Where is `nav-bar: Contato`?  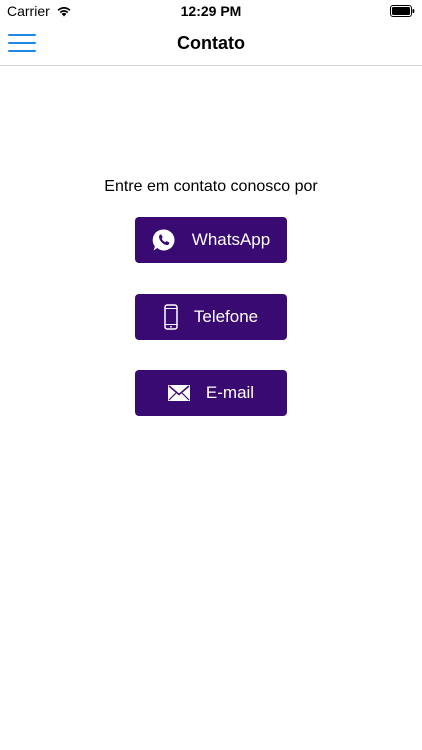
nav-bar: Contato is located at coordinates (211, 44).